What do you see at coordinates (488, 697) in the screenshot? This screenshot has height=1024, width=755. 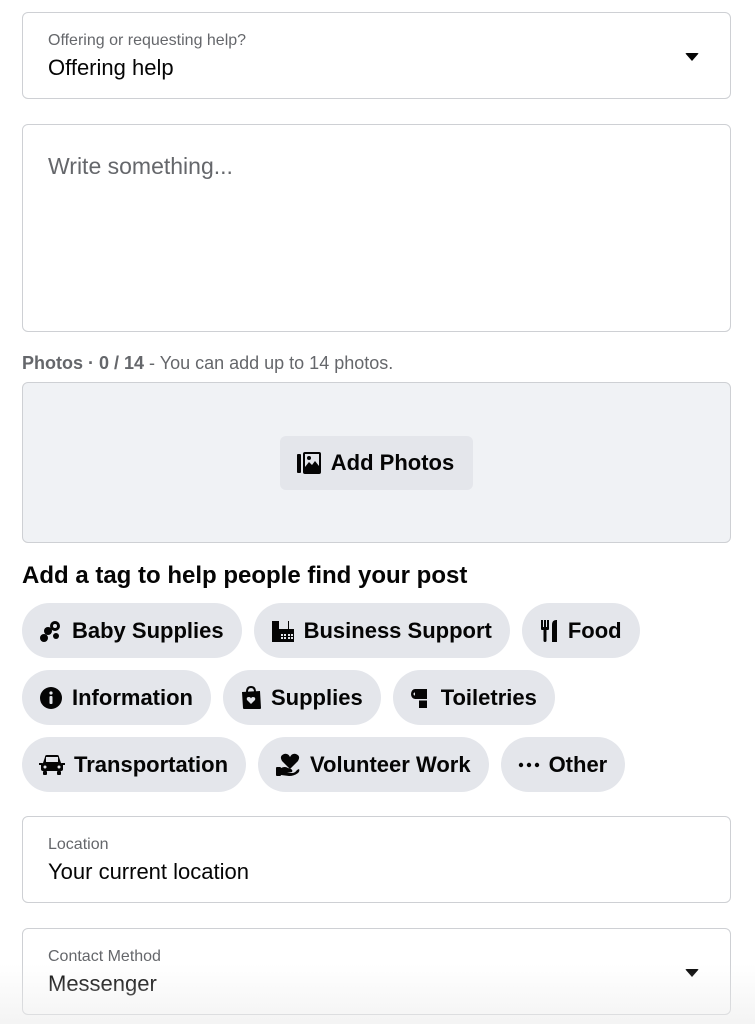 I see `tag-label: Toiletries` at bounding box center [488, 697].